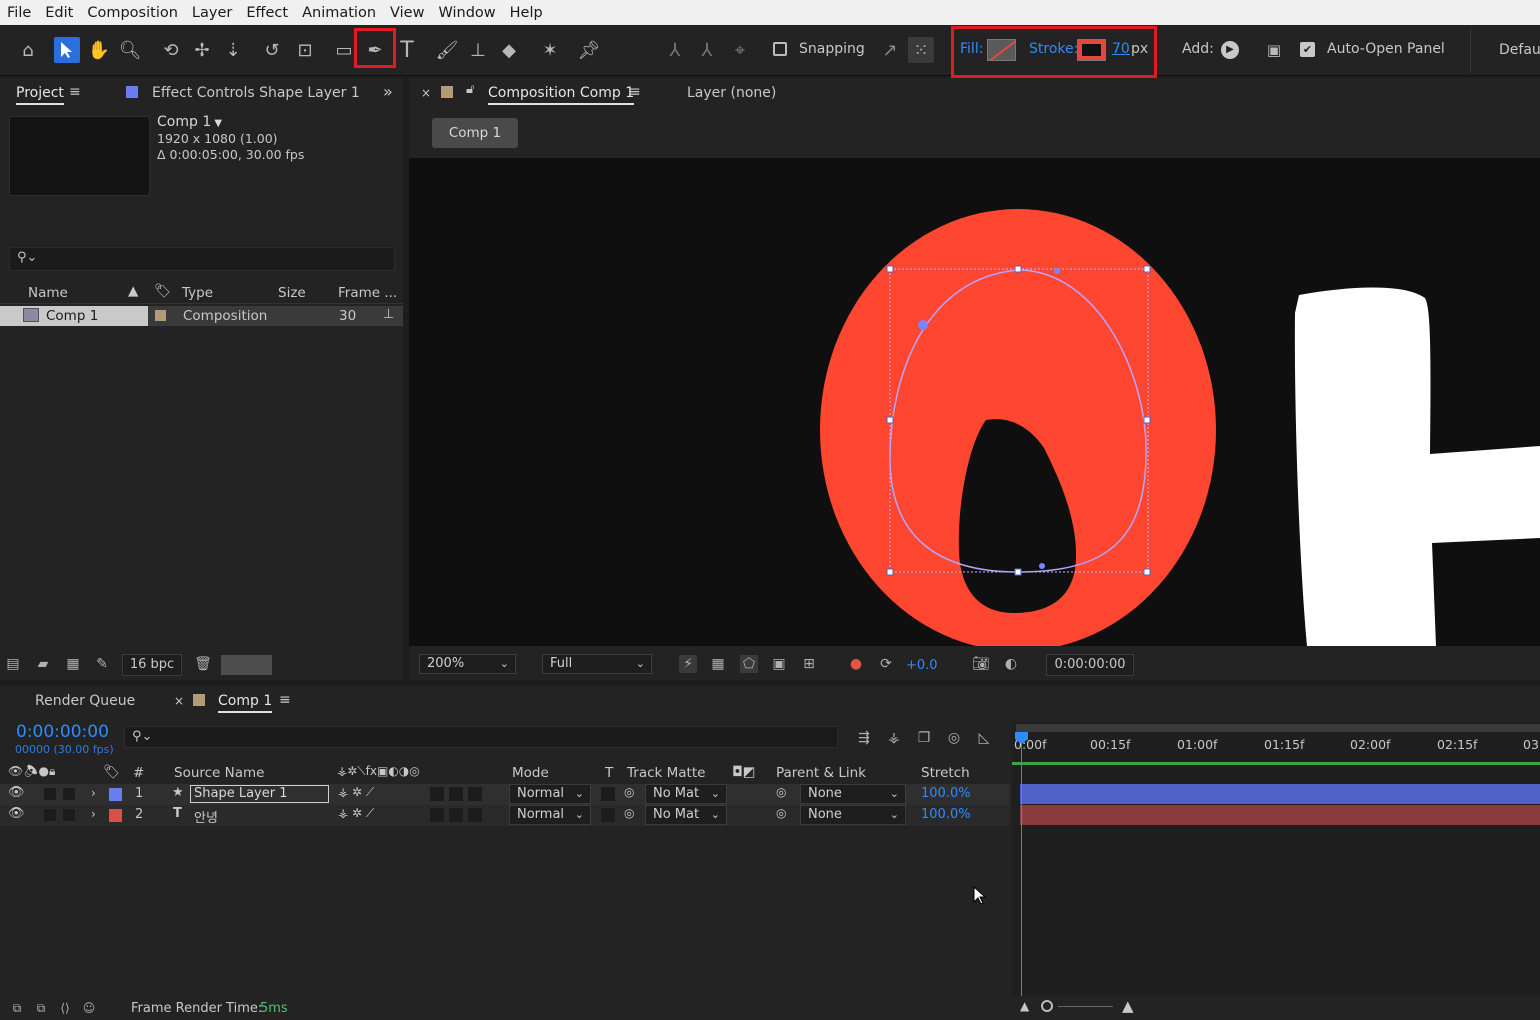 The width and height of the screenshot is (1540, 1020). I want to click on grid-guides-icon: ⊞, so click(809, 664).